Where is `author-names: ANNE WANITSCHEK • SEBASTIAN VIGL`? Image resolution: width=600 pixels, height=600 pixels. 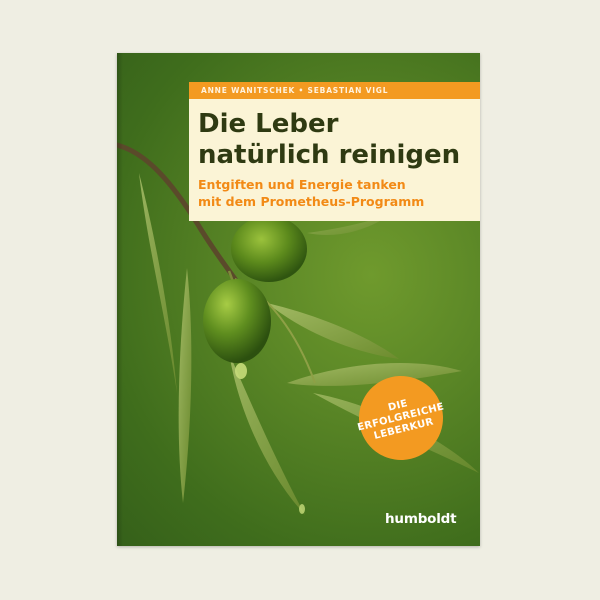 author-names: ANNE WANITSCHEK • SEBASTIAN VIGL is located at coordinates (295, 90).